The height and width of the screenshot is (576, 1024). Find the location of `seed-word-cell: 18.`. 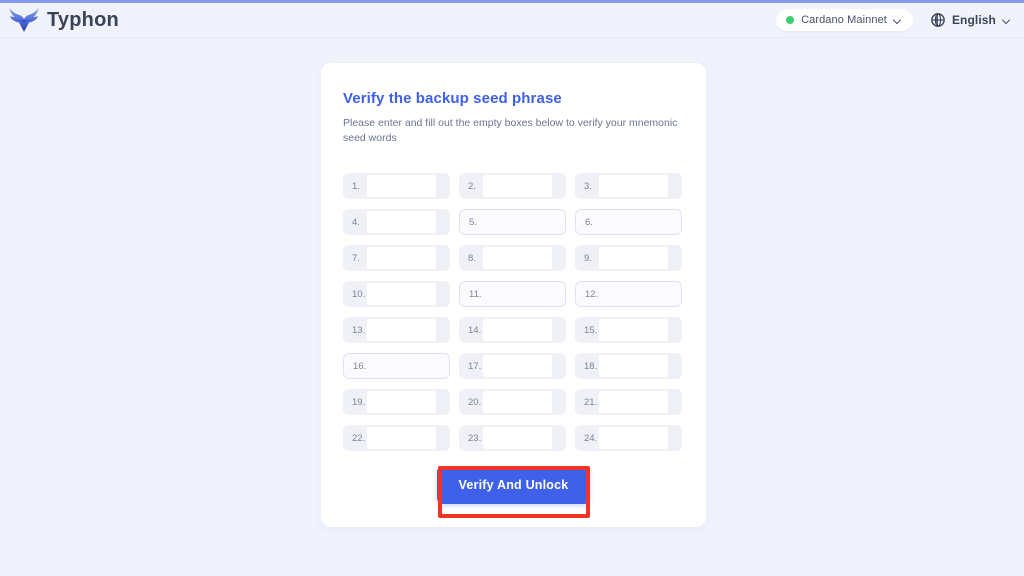

seed-word-cell: 18. is located at coordinates (628, 366).